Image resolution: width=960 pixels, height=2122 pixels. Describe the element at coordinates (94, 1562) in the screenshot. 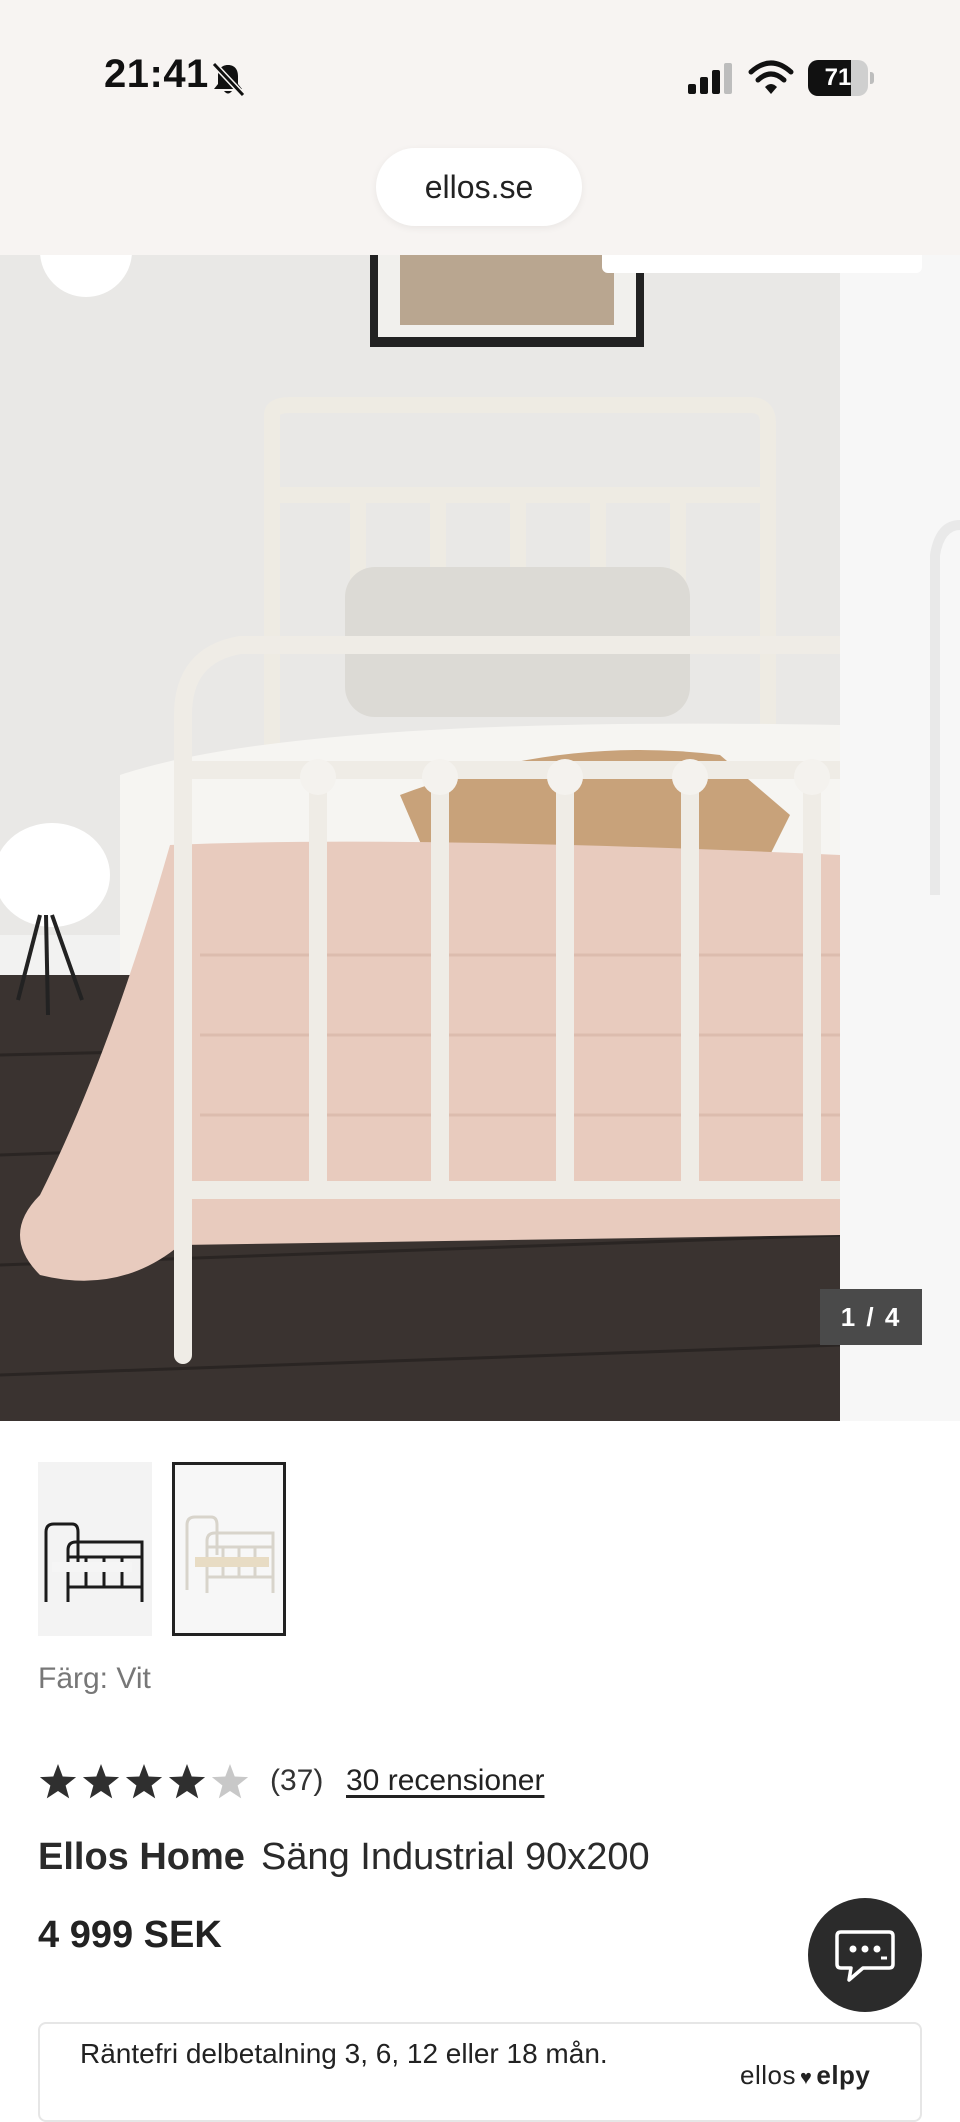

I see `bed-black-thumbnail` at that location.